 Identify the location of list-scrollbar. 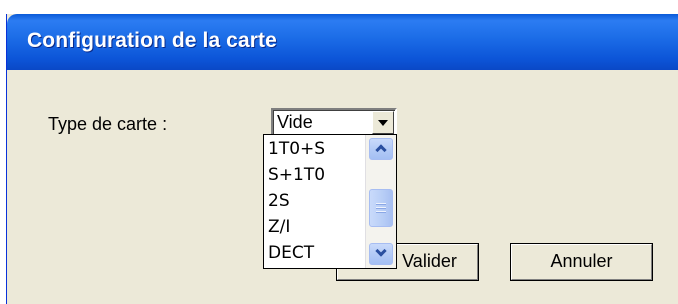
(380, 201).